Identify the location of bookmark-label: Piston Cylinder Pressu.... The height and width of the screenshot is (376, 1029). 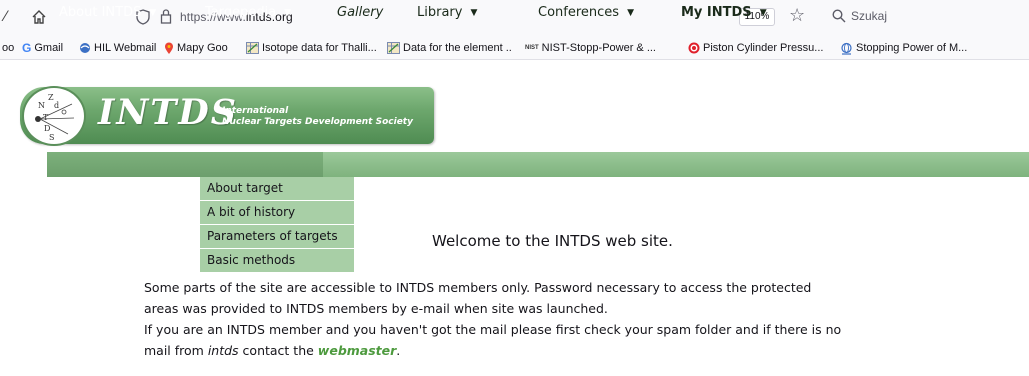
(763, 48).